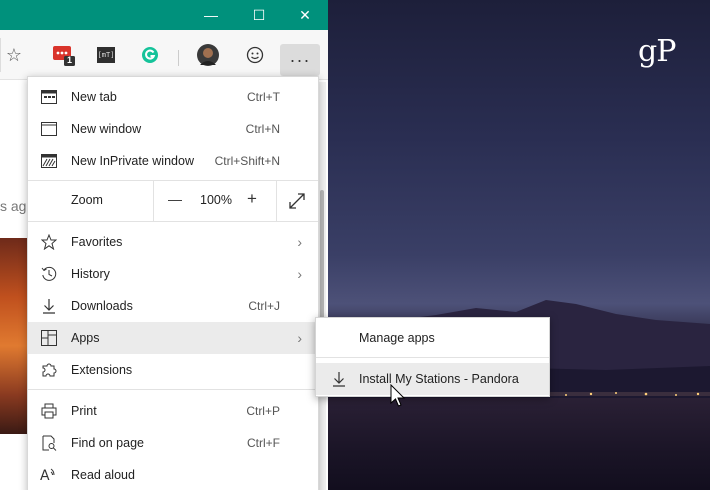 This screenshot has height=490, width=710. What do you see at coordinates (518, 444) in the screenshot?
I see `lake-reflection` at bounding box center [518, 444].